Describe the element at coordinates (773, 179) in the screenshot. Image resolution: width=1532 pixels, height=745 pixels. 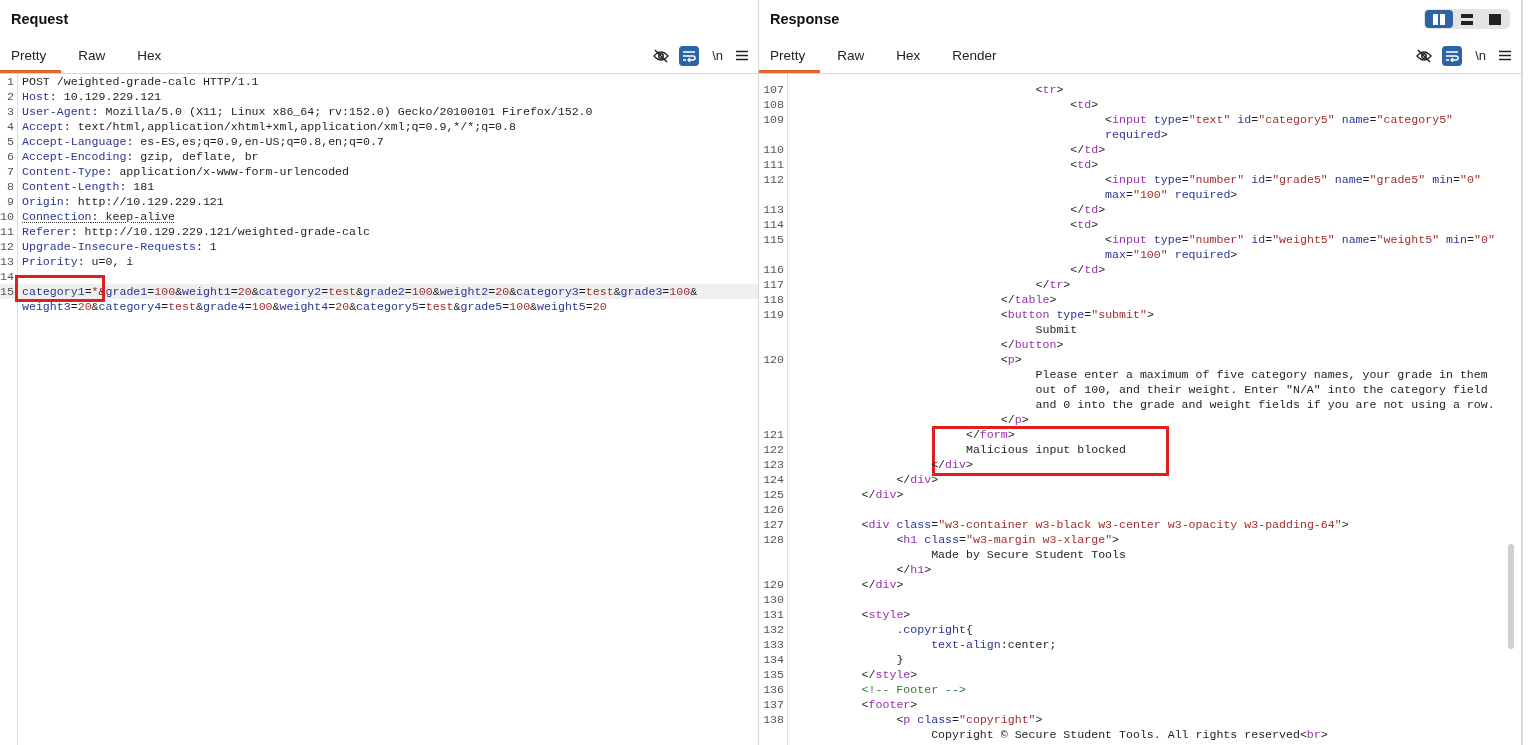
I see `line-number: 112` at that location.